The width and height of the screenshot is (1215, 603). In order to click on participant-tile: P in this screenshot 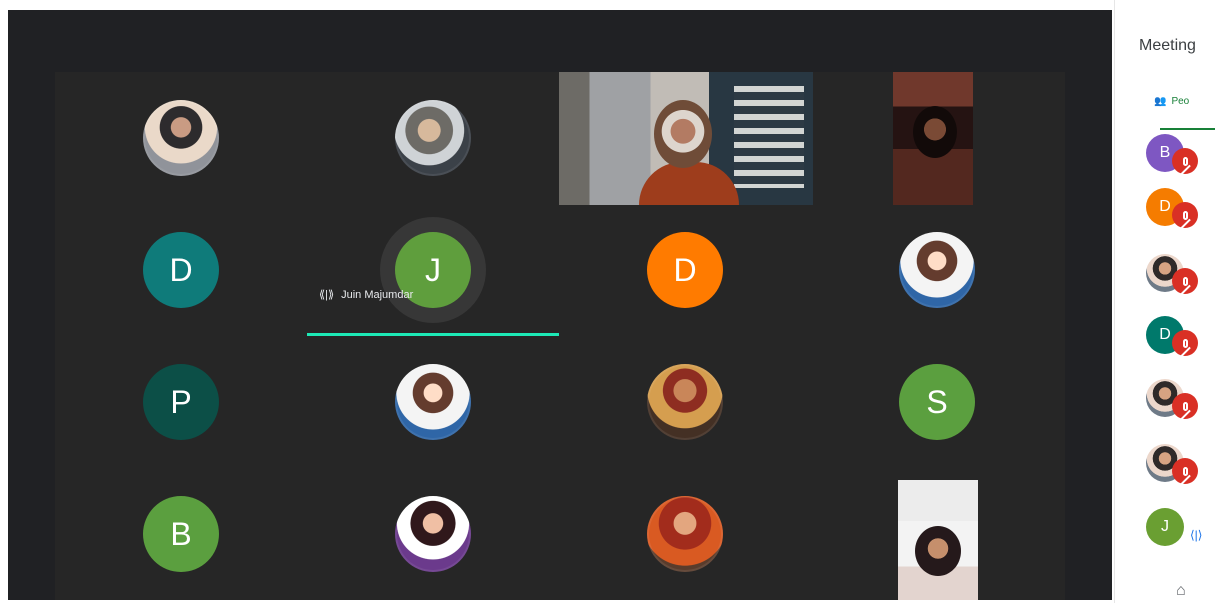, I will do `click(181, 402)`.